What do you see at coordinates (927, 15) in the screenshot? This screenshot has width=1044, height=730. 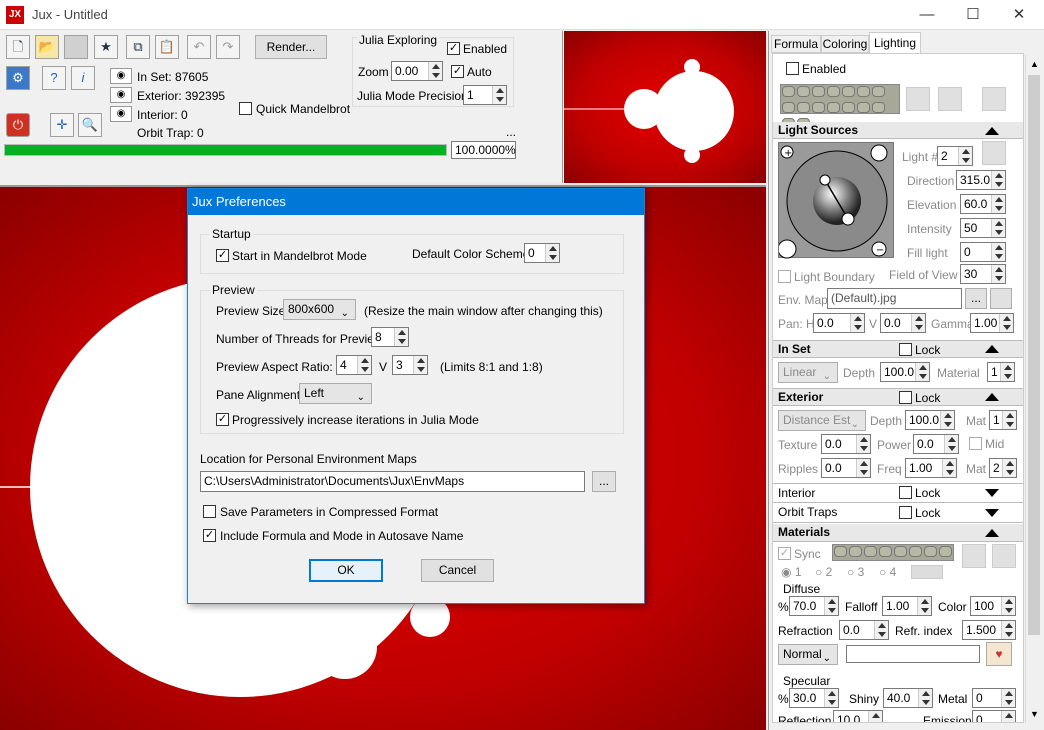 I see `minimize-button: —` at bounding box center [927, 15].